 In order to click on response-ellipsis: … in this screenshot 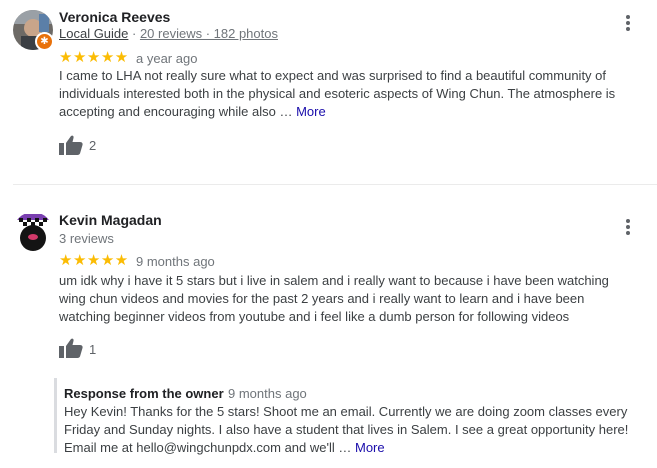, I will do `click(344, 447)`.